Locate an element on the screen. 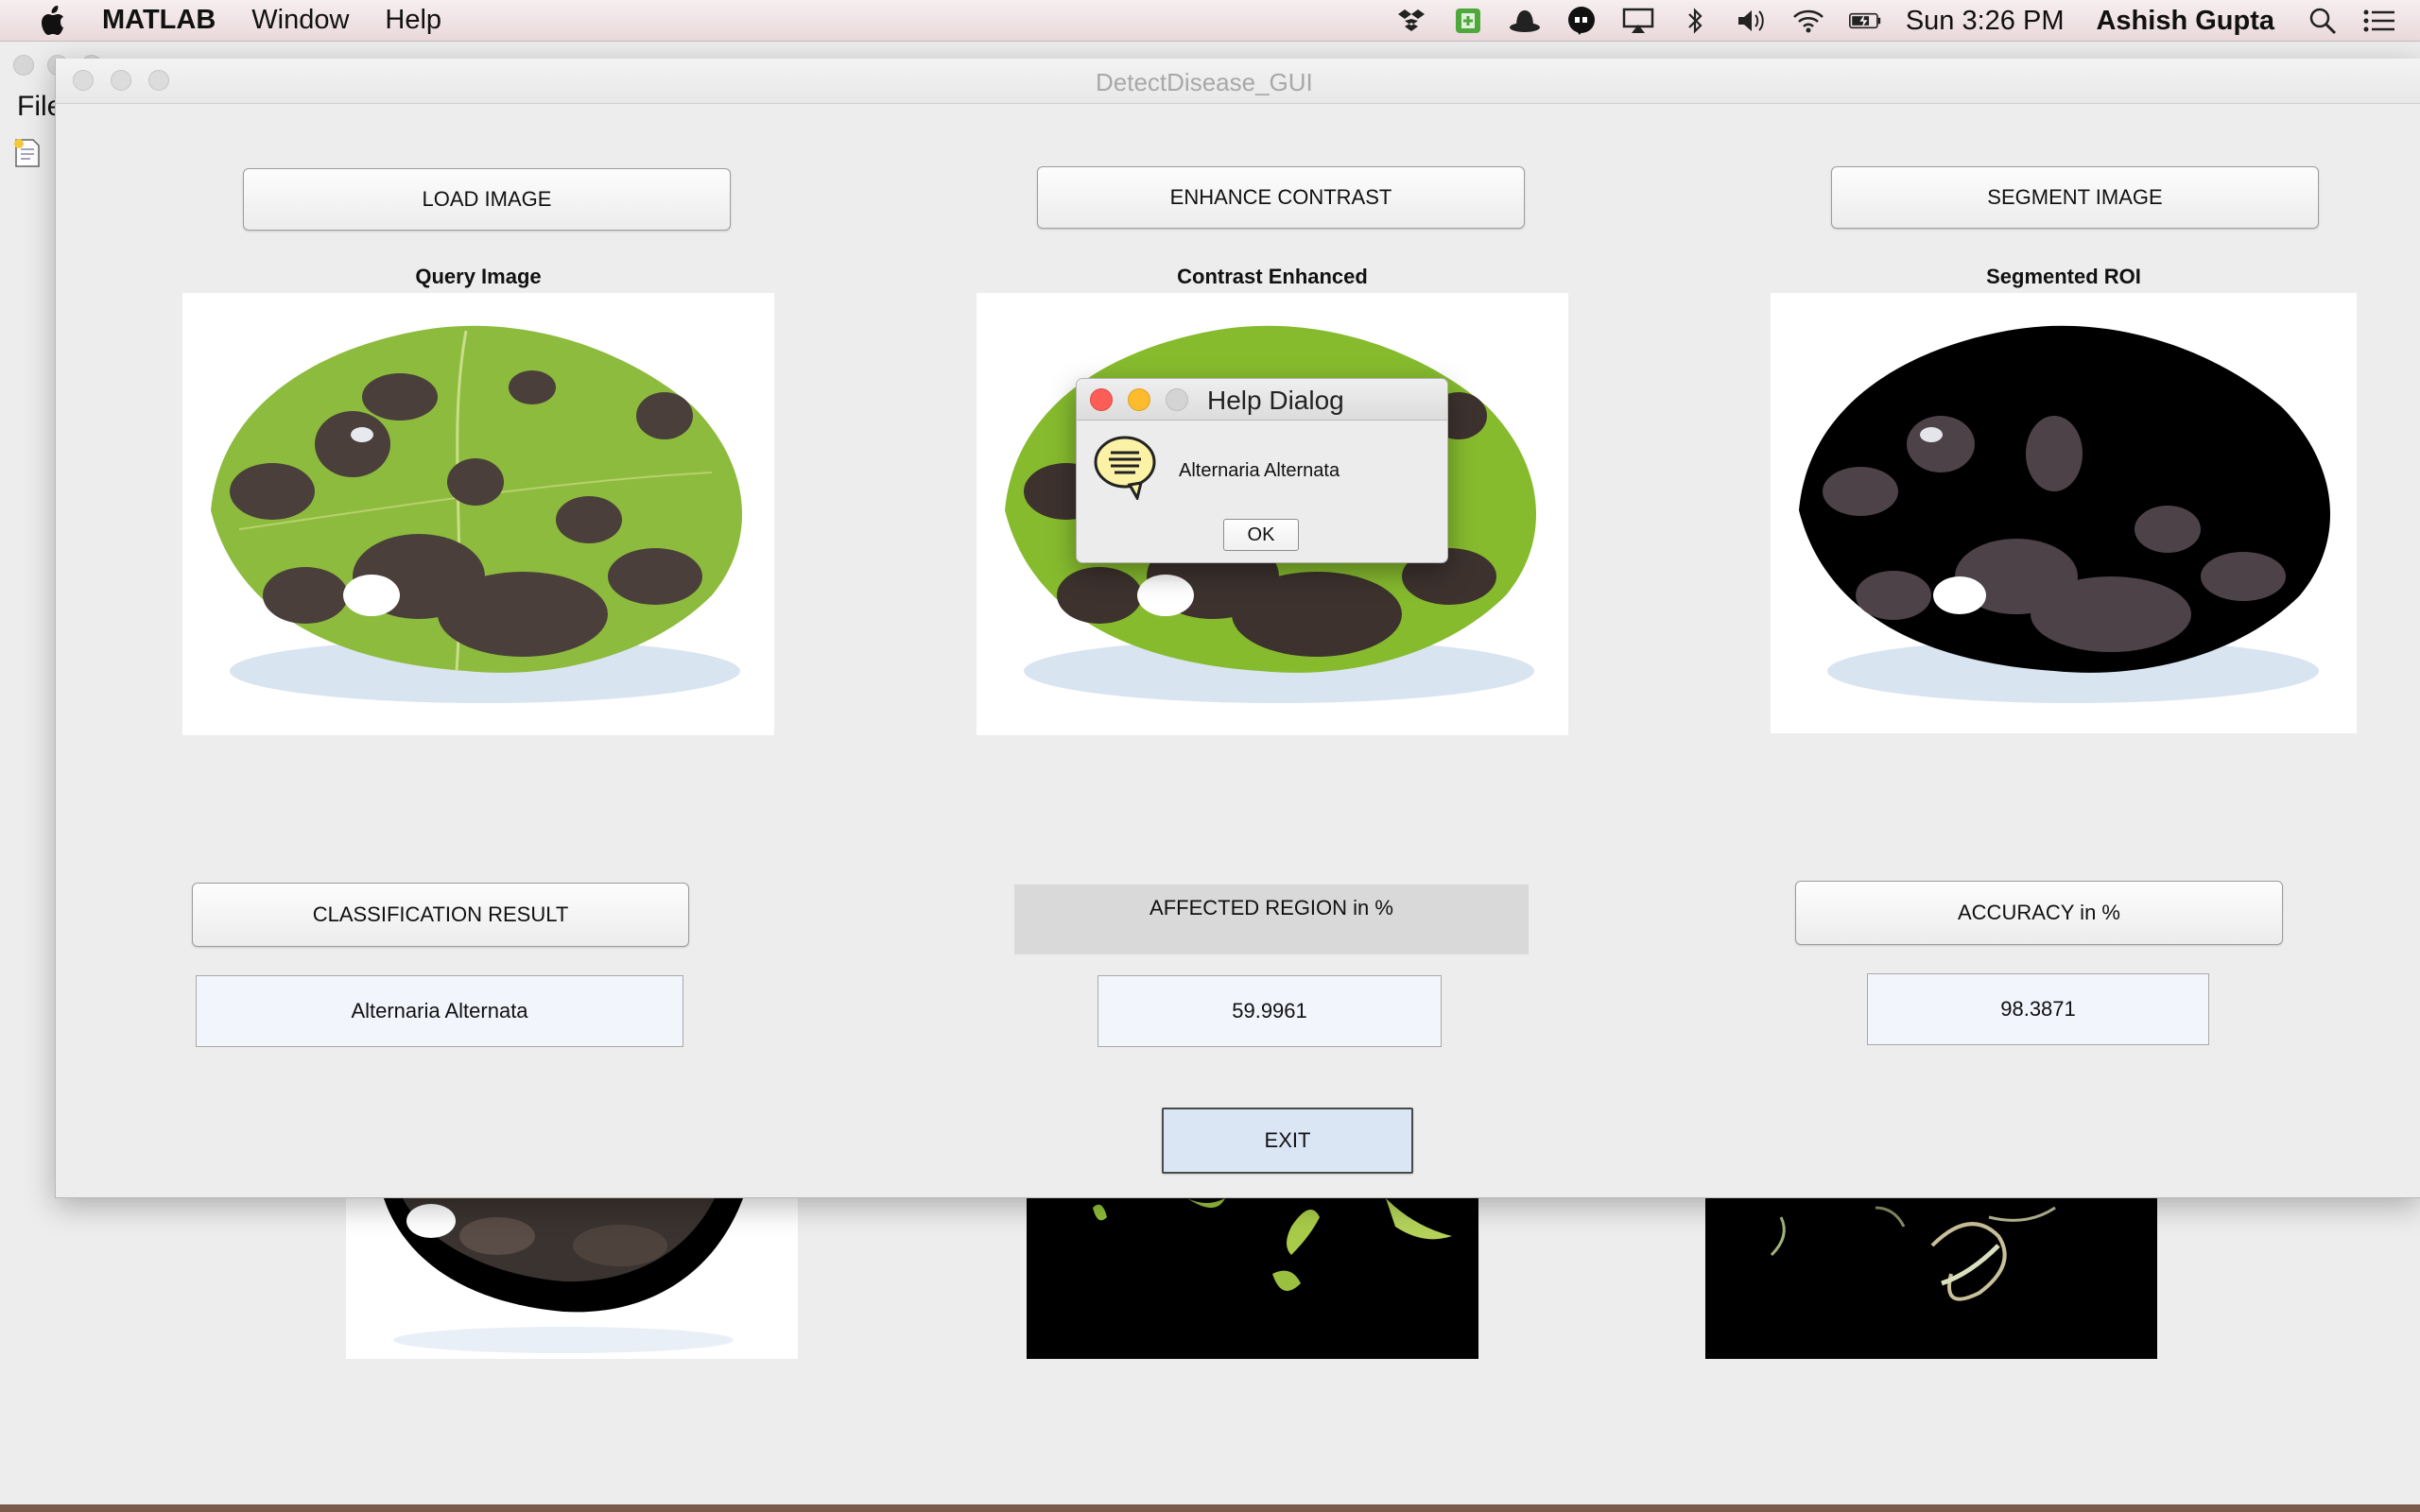 This screenshot has width=2420, height=1512. new-document-icon is located at coordinates (28, 153).